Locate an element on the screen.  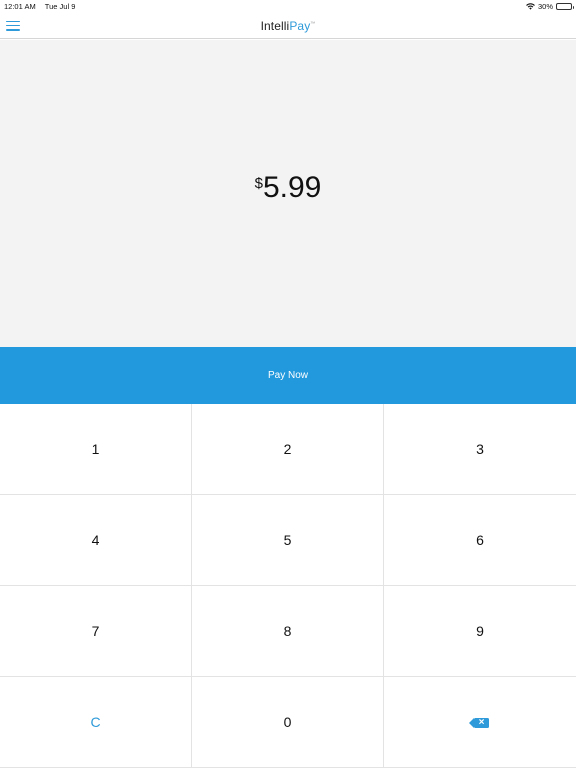
key-6: 6 is located at coordinates (480, 540).